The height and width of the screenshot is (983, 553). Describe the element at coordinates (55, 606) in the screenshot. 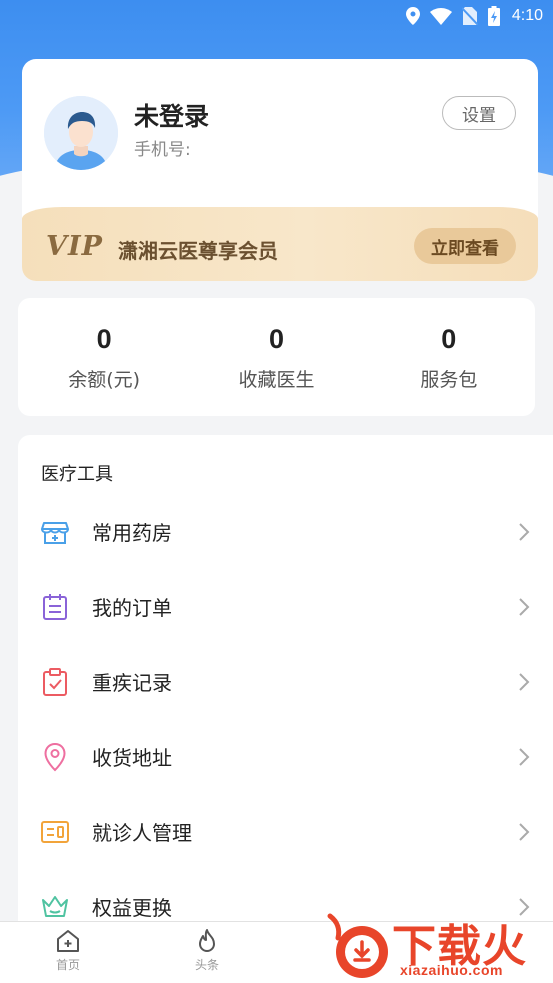

I see `order-icon` at that location.